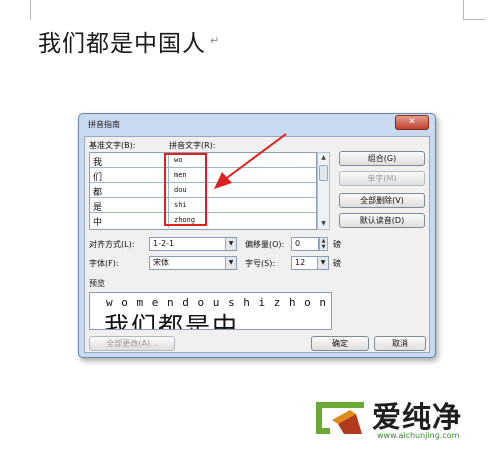 The image size is (500, 452). What do you see at coordinates (417, 417) in the screenshot?
I see `brand-name: 爱纯净` at bounding box center [417, 417].